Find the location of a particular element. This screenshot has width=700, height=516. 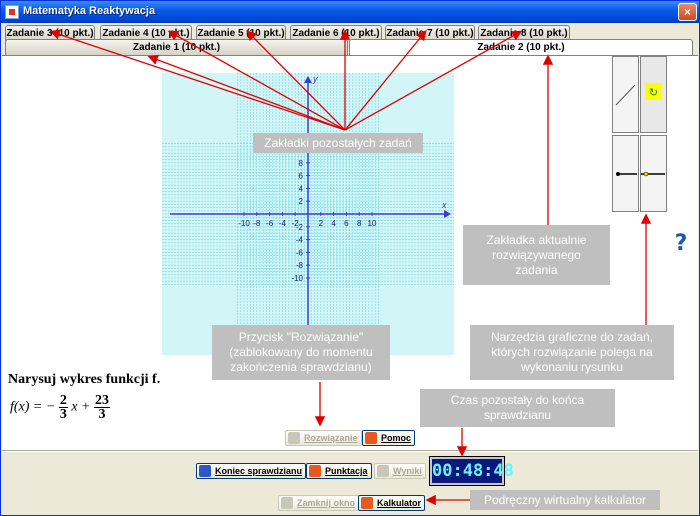

y-tick-label: 4 is located at coordinates (301, 188).